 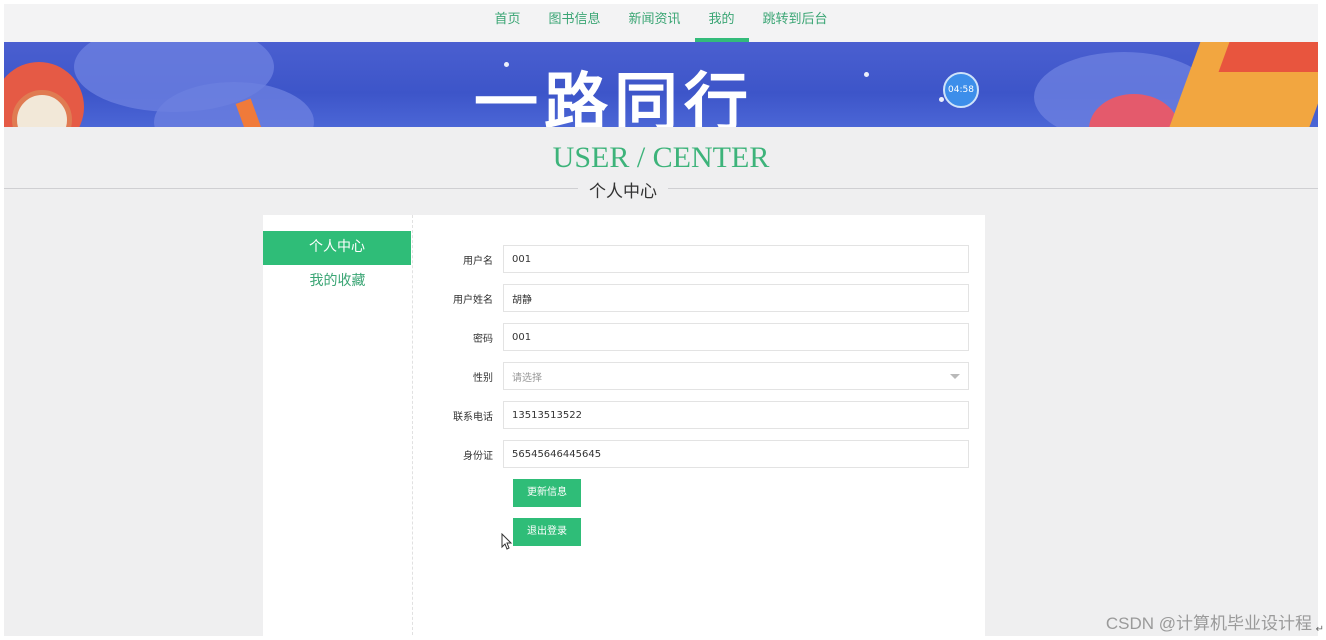 What do you see at coordinates (736, 415) in the screenshot?
I see `phone-input` at bounding box center [736, 415].